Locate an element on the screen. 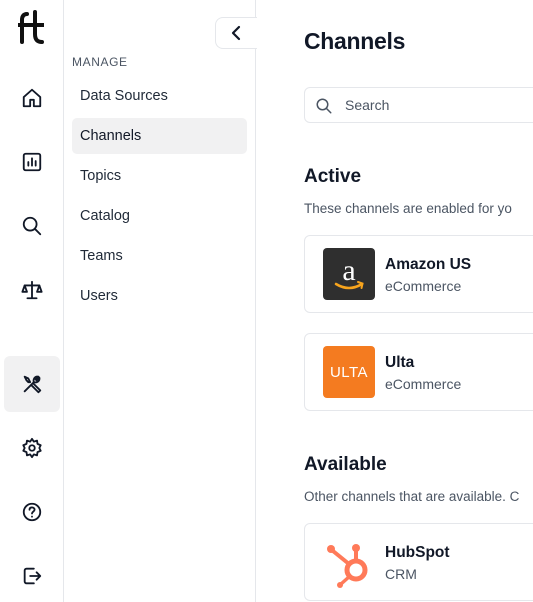  sidebar-item-channels: Channels is located at coordinates (159, 136).